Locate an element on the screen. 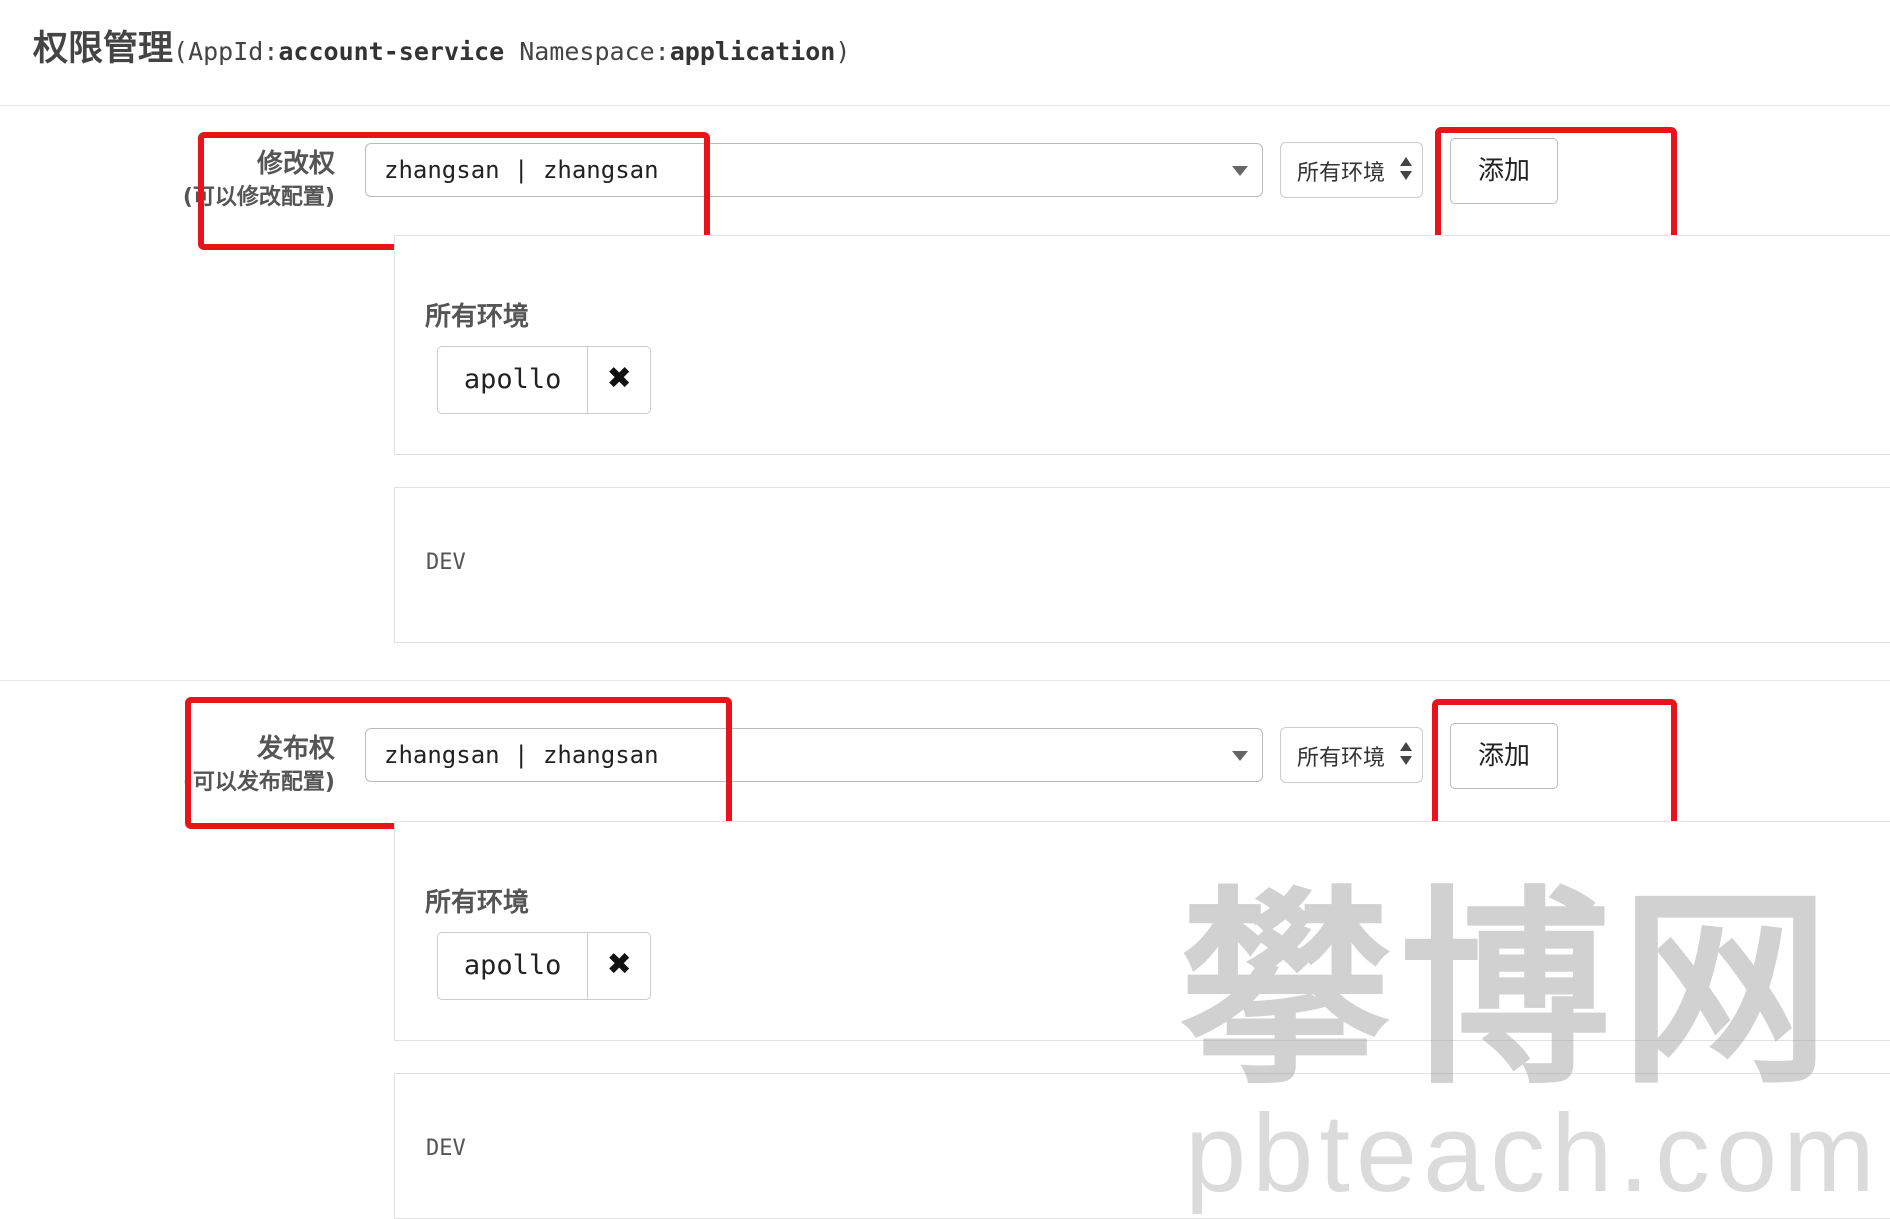 The image size is (1890, 1219). meta-namespace-label: Namespace: is located at coordinates (587, 51).